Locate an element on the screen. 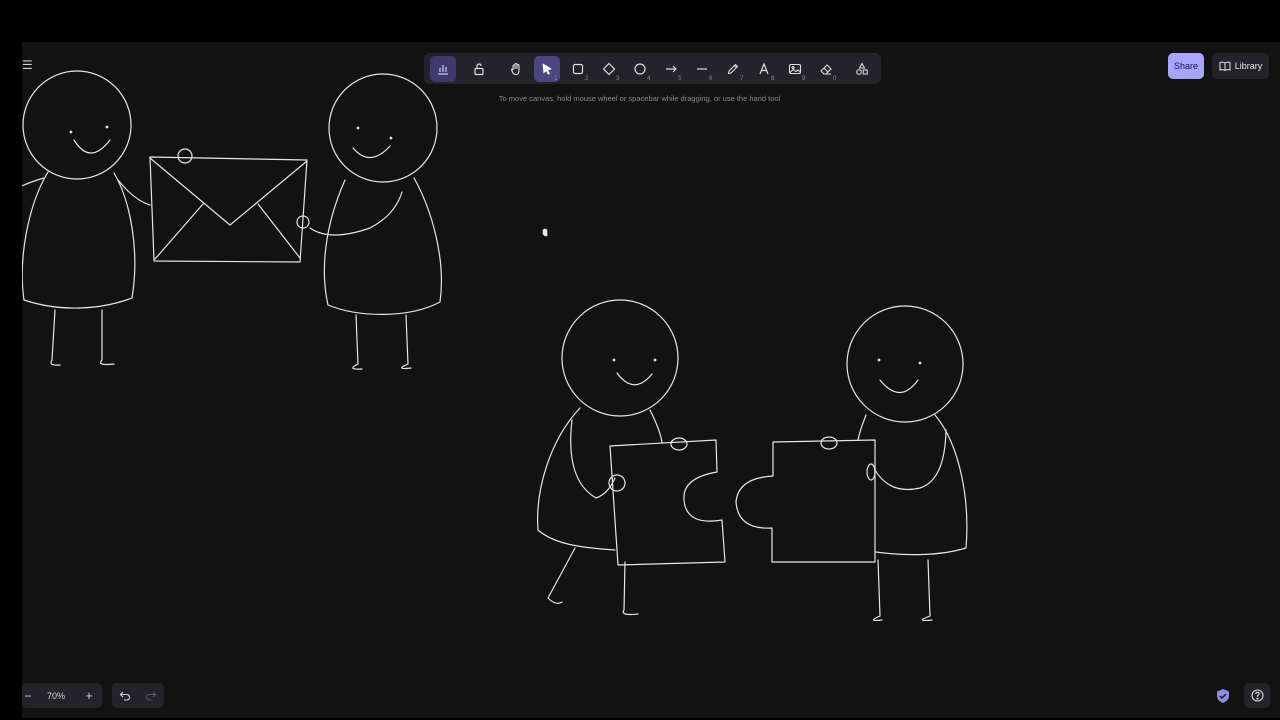 This screenshot has height=720, width=1280. hand-tool is located at coordinates (516, 69).